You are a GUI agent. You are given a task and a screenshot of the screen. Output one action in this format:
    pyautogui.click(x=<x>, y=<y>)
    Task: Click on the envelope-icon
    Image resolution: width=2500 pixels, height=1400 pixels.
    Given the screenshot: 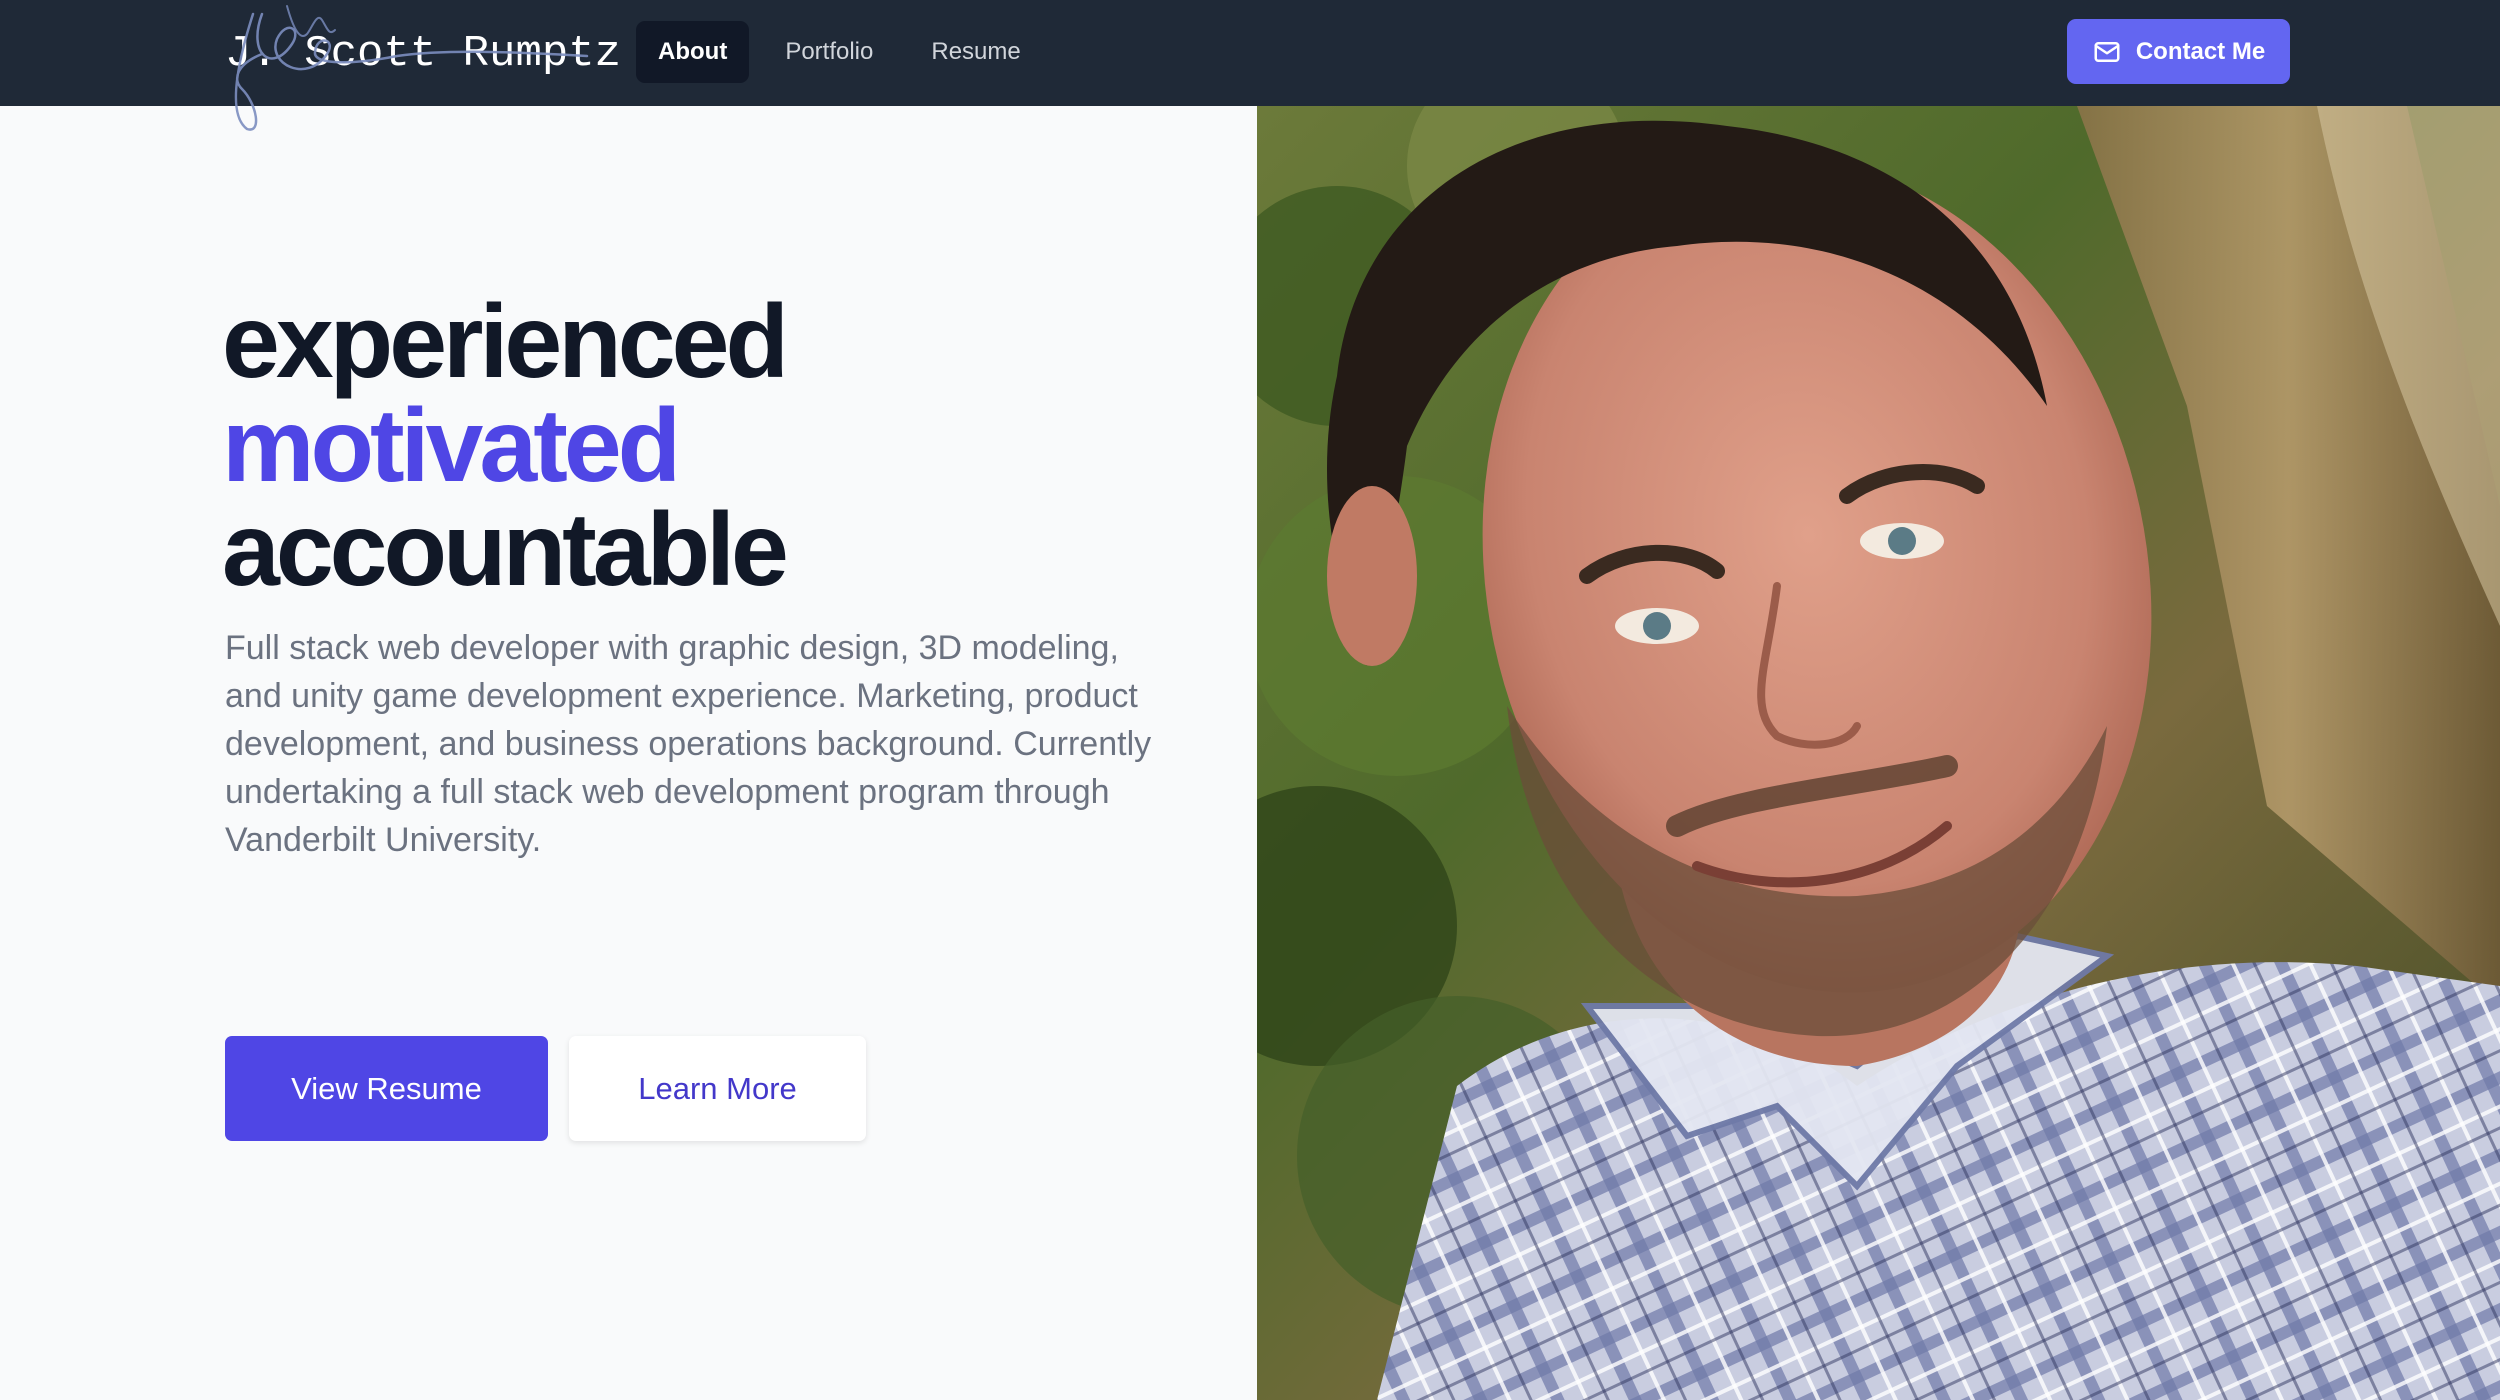 What is the action you would take?
    pyautogui.click(x=2107, y=51)
    